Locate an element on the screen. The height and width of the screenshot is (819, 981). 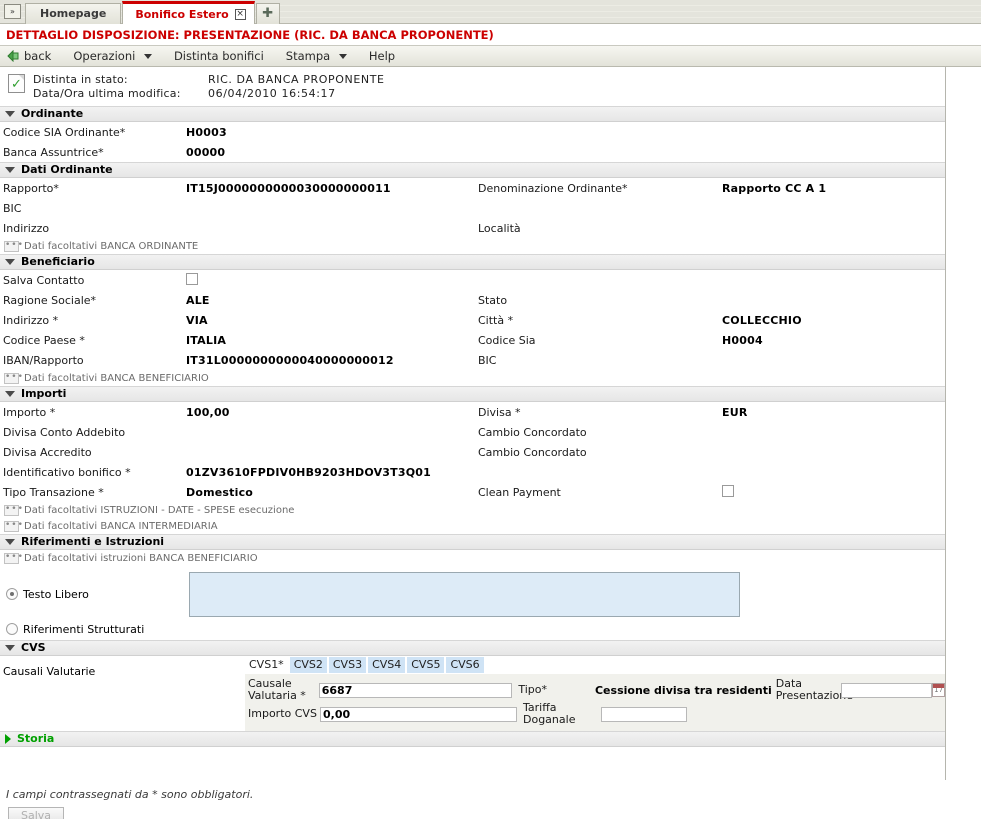
menu-item-stampa: Stampa is located at coordinates (316, 56).